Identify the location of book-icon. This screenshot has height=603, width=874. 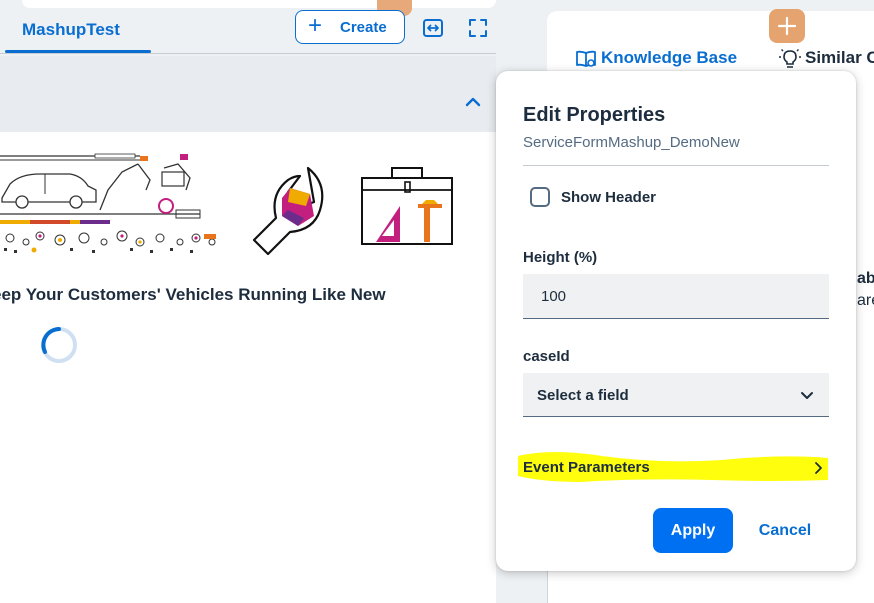
(586, 58).